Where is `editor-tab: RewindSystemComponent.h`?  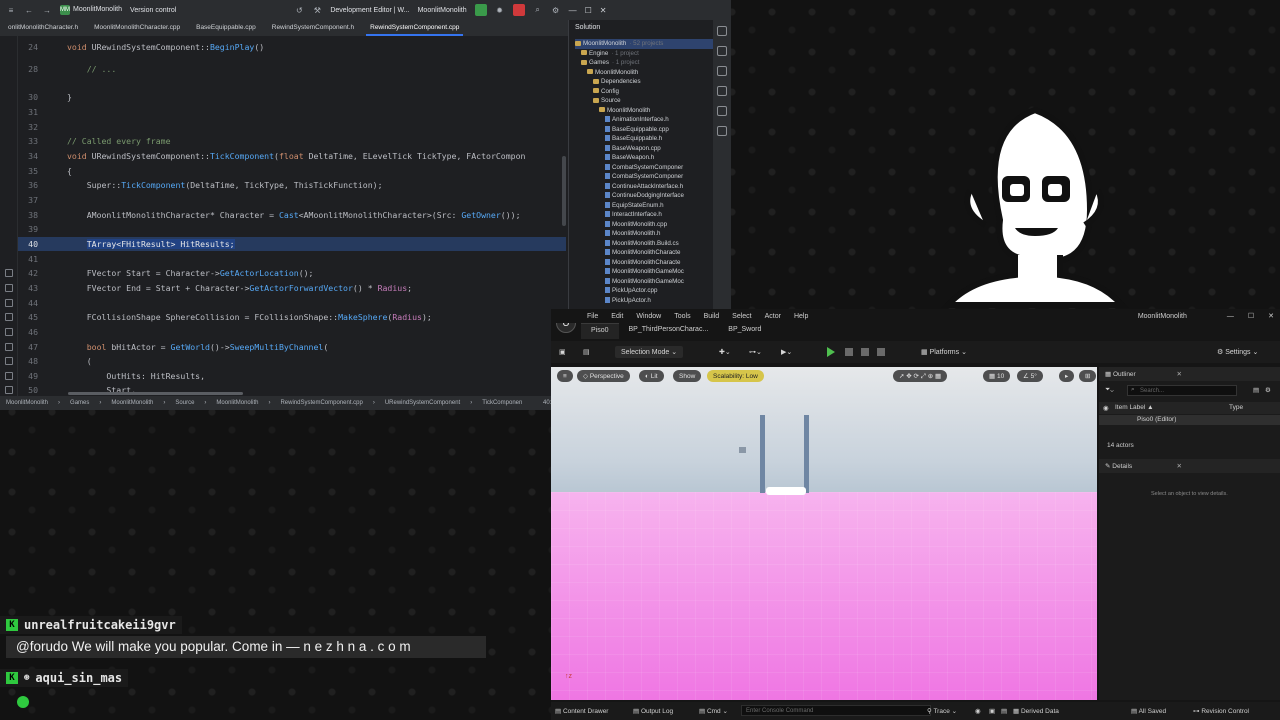 editor-tab: RewindSystemComponent.h is located at coordinates (313, 28).